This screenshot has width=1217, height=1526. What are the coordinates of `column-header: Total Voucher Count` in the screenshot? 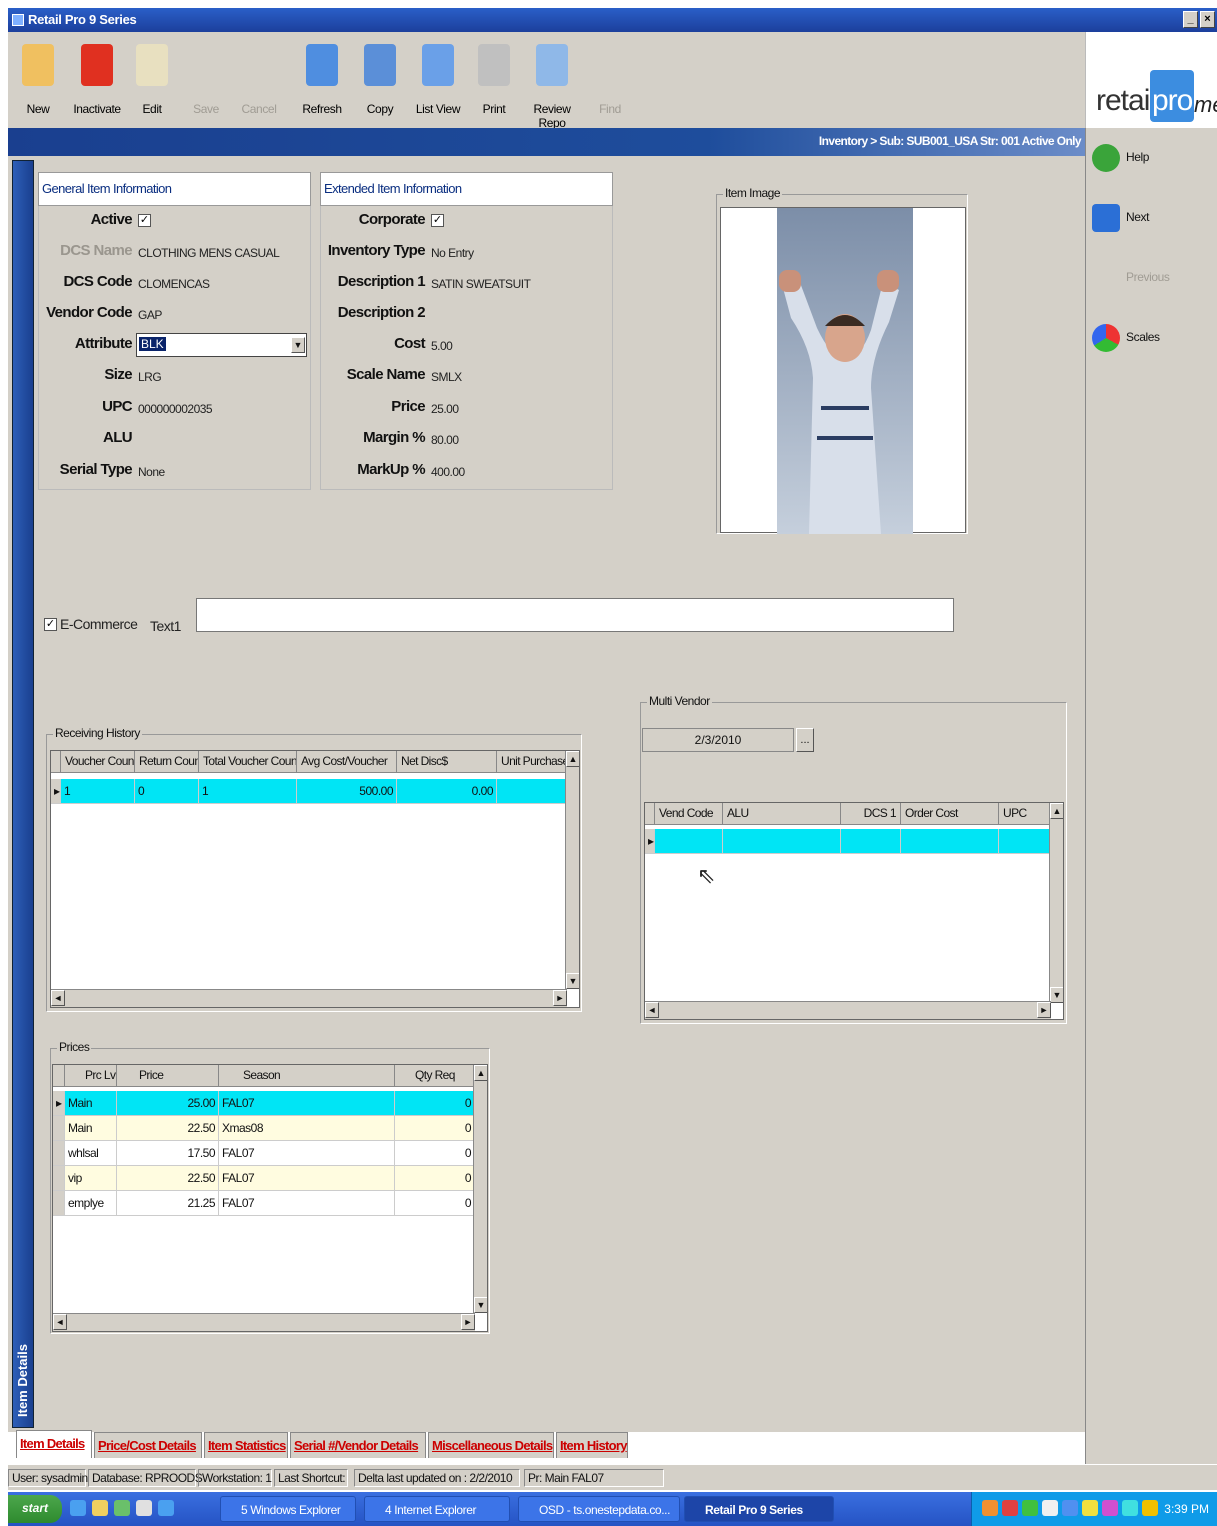 It's located at (248, 762).